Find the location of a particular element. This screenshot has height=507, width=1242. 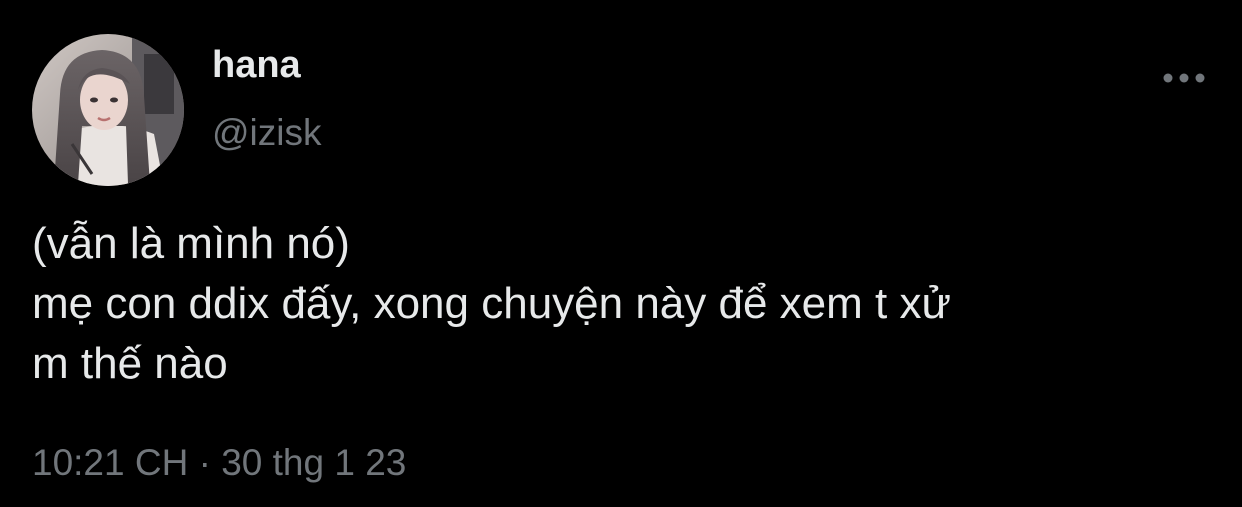

tweet-timestamp: 10:21 CH · 30 thg 1 23 is located at coordinates (219, 463).